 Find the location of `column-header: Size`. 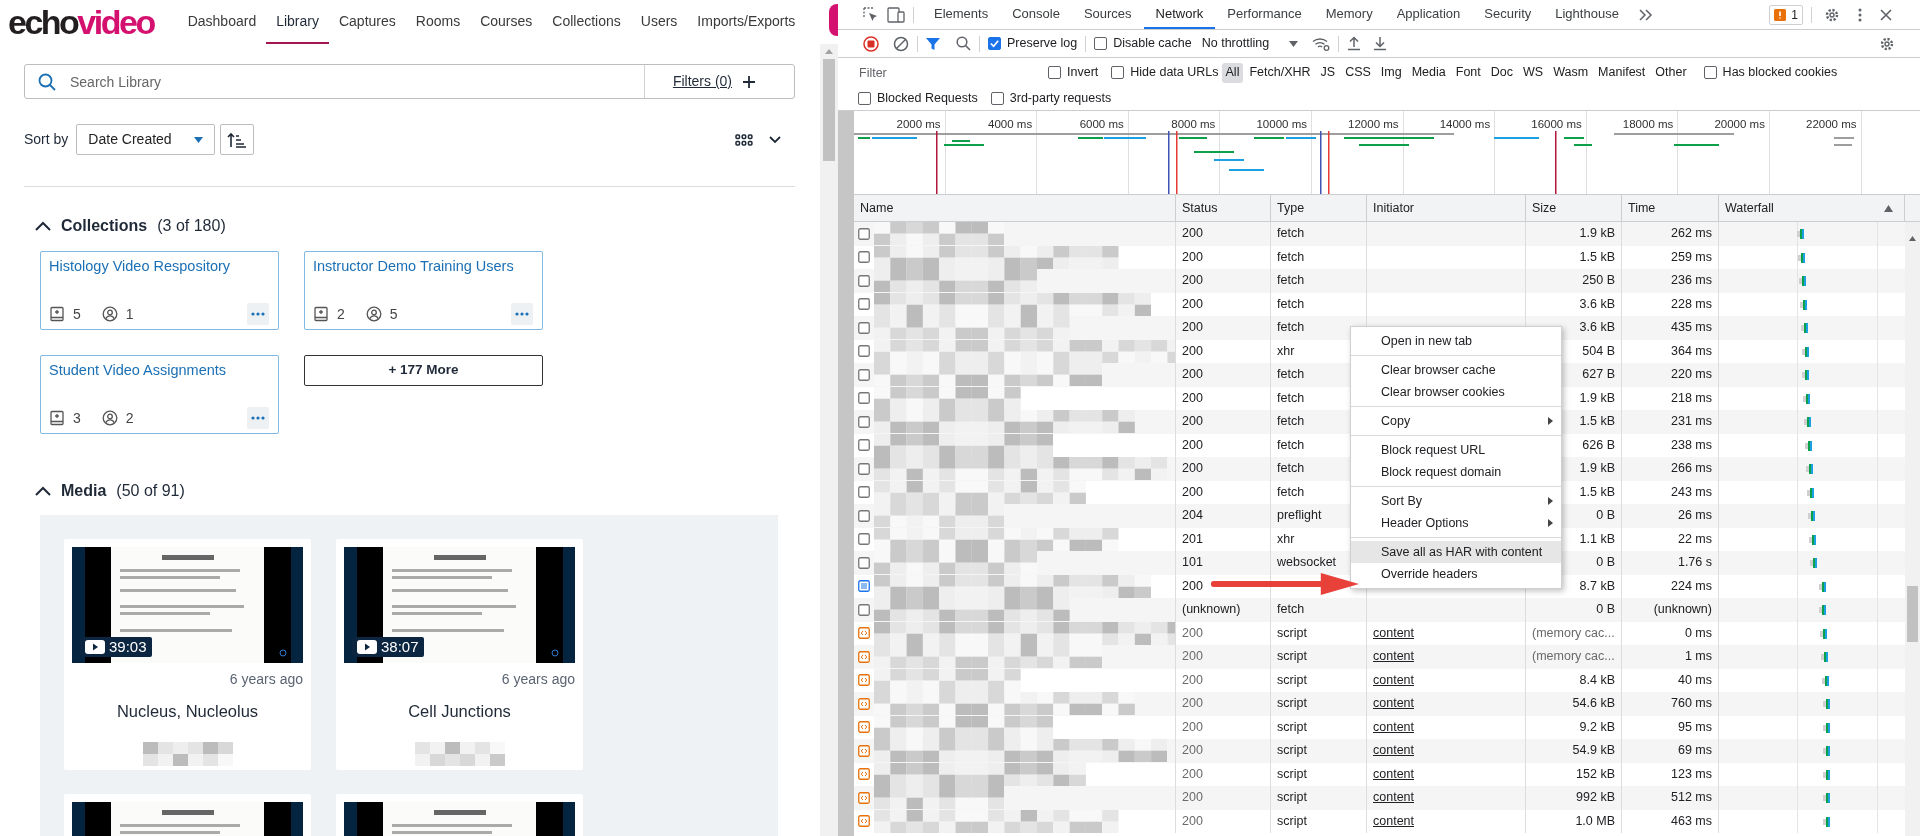

column-header: Size is located at coordinates (1574, 208).